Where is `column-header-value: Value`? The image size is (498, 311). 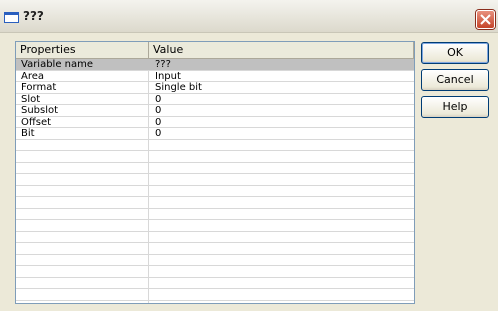
column-header-value: Value is located at coordinates (281, 50).